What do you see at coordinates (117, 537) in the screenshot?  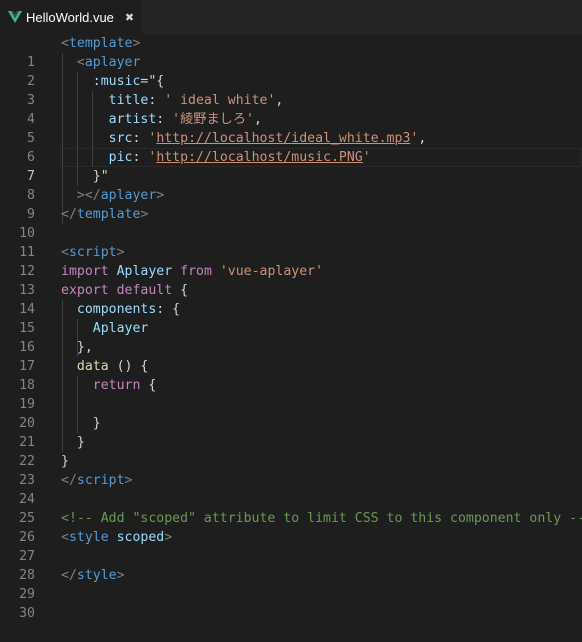 I see `line-content: <style scoped>` at bounding box center [117, 537].